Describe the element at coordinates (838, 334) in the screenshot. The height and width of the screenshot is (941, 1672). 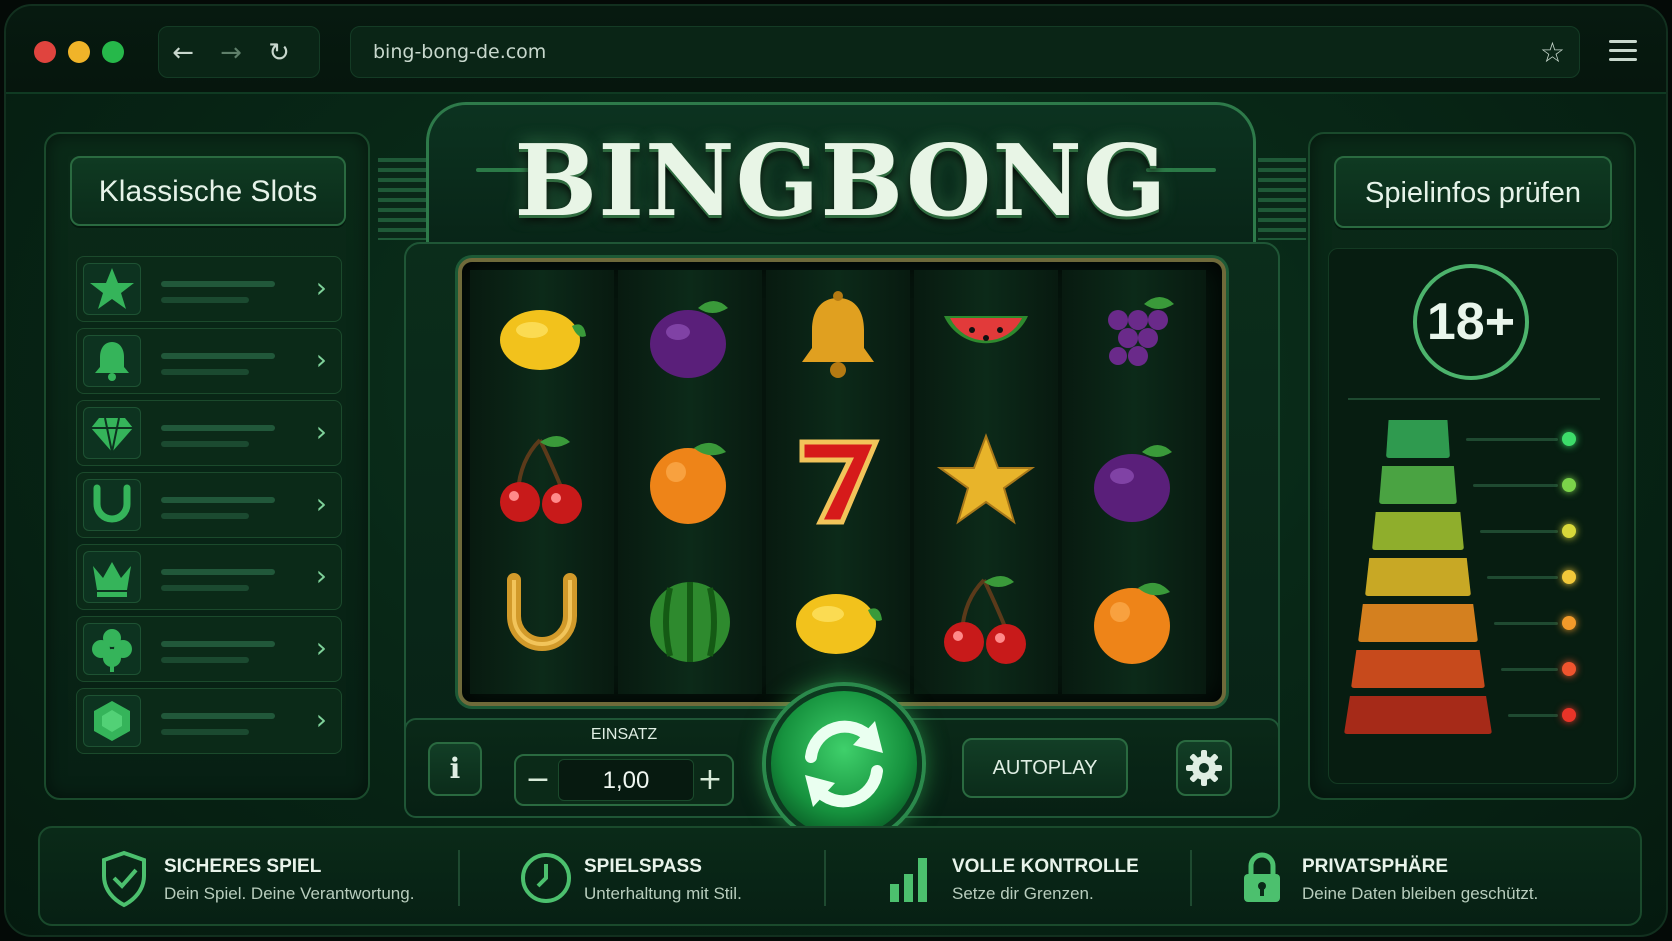
I see `bell-symbol` at that location.